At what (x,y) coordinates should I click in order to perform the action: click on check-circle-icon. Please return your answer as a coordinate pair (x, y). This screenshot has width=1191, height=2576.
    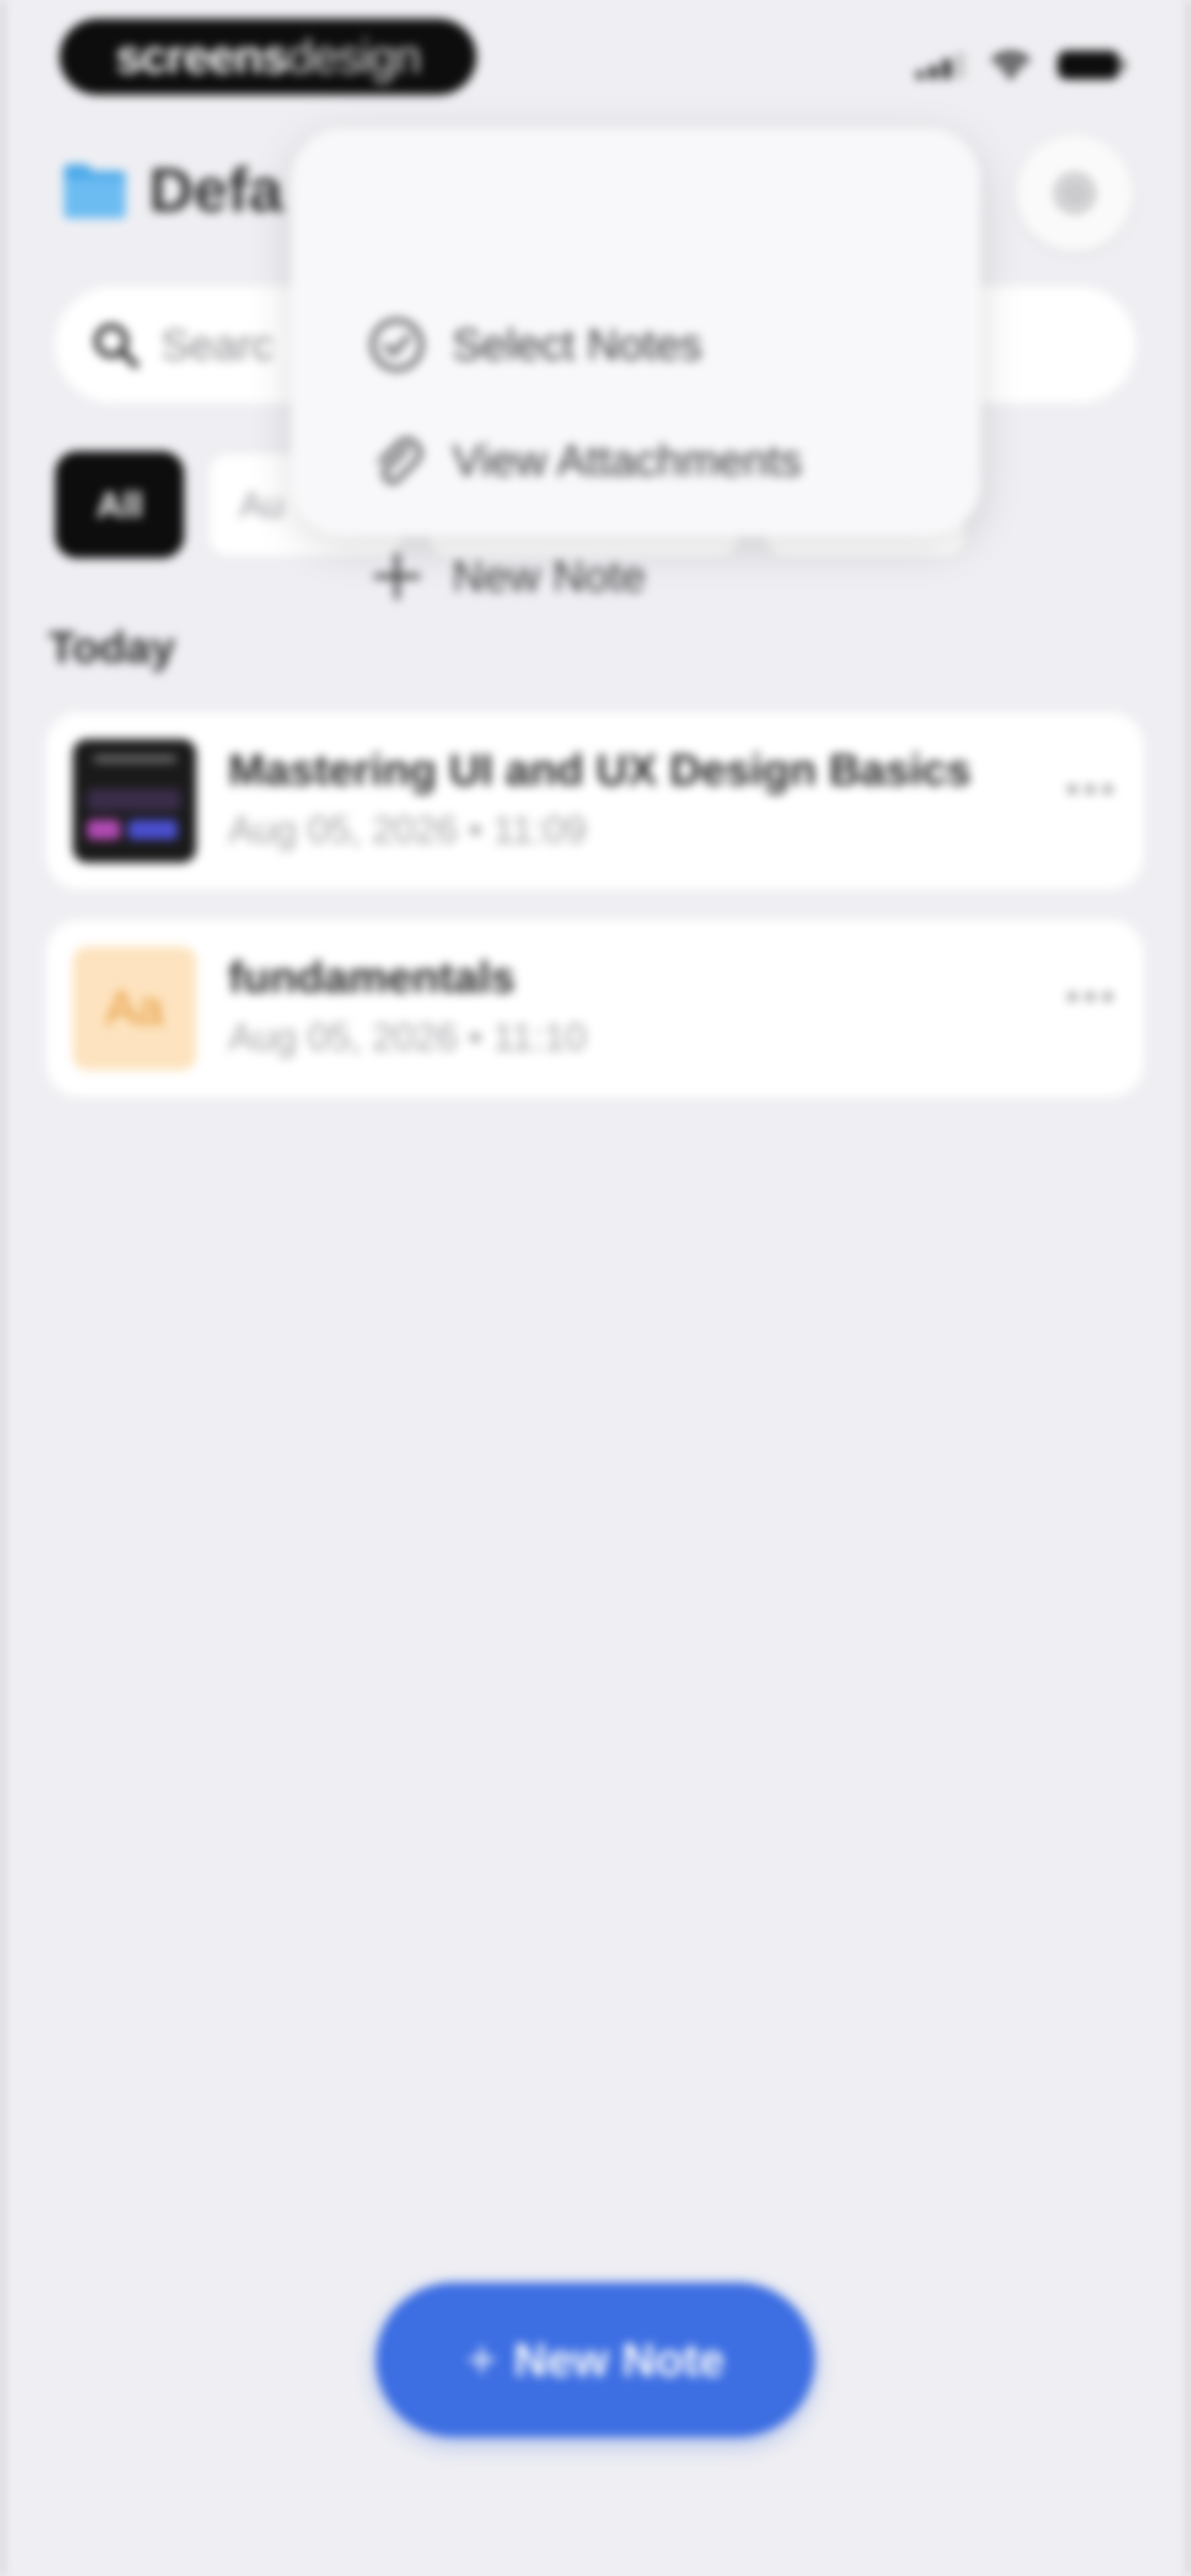
    Looking at the image, I should click on (397, 344).